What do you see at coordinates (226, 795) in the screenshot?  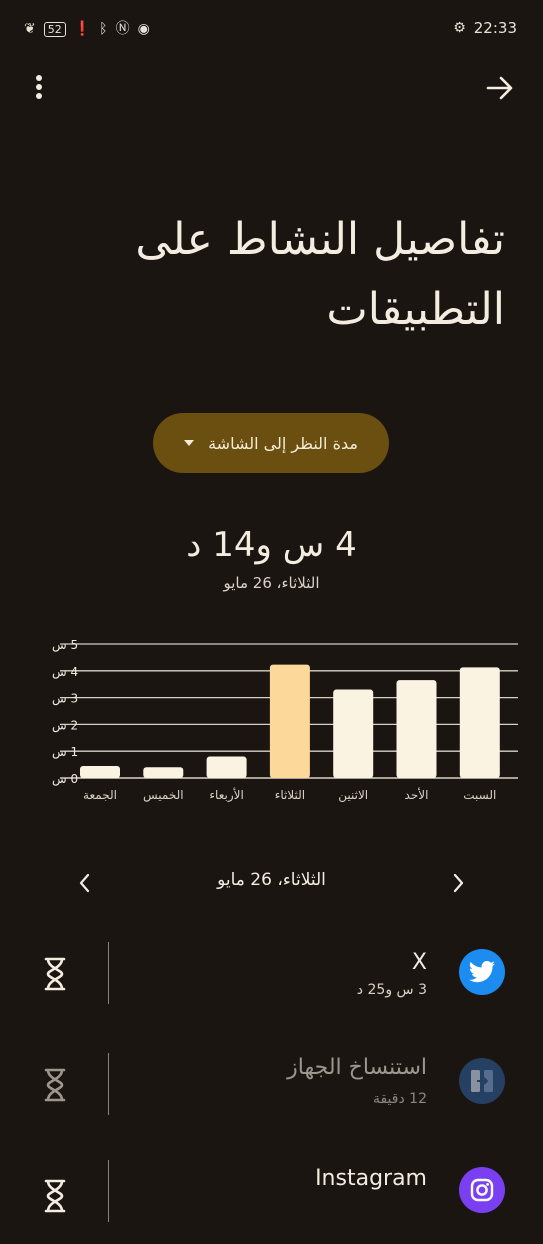 I see `x-tick-label: الأربعاء` at bounding box center [226, 795].